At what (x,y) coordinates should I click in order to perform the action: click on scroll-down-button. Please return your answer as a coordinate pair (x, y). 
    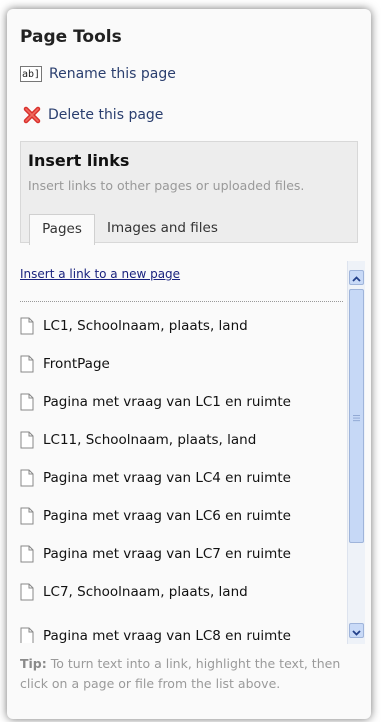
    Looking at the image, I should click on (356, 630).